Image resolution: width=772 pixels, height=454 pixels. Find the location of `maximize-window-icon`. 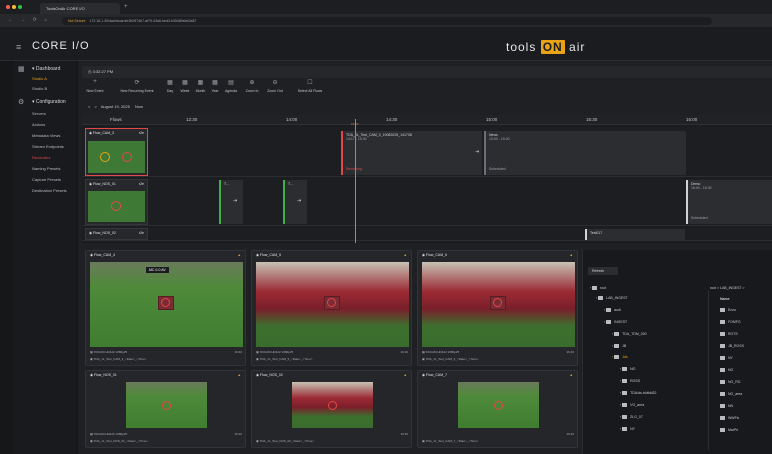

maximize-window-icon is located at coordinates (20, 7).